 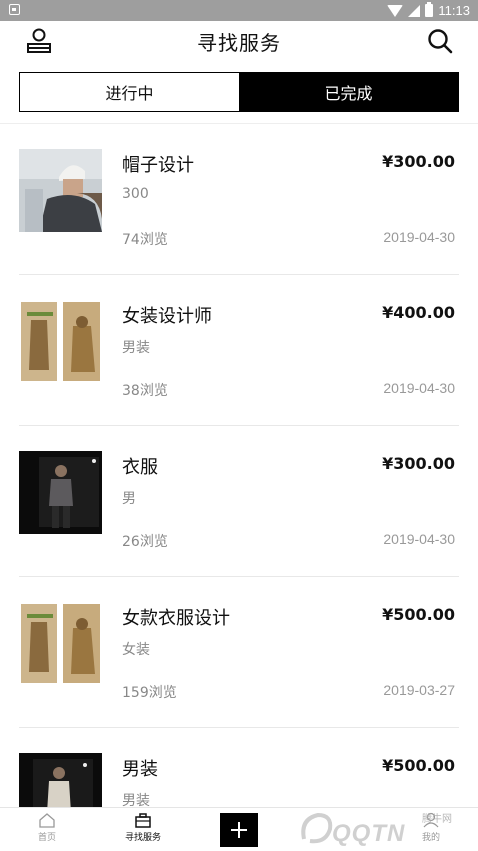 What do you see at coordinates (14, 9) in the screenshot?
I see `notification-icon` at bounding box center [14, 9].